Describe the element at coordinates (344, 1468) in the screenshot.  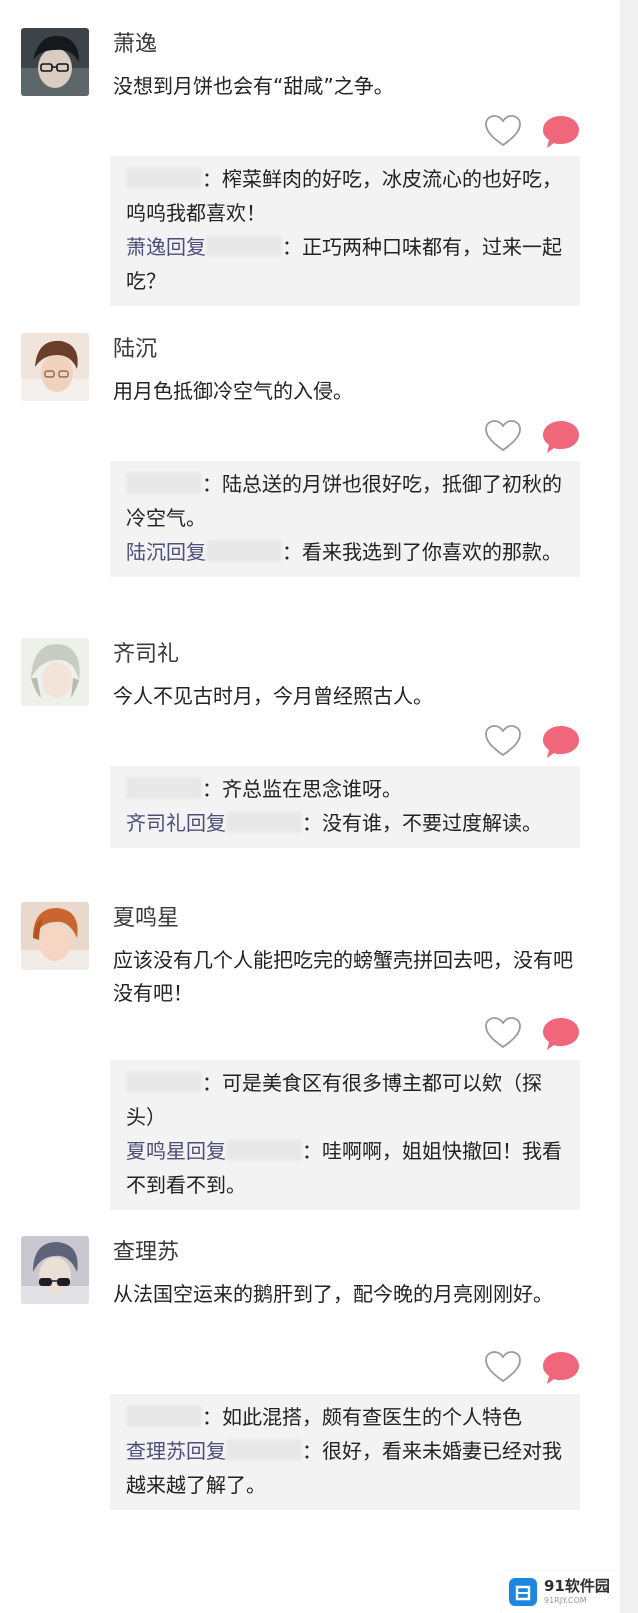
I see `reply-line: 查理苏回复 ：很好，看来未婚妻已经对我越来越了解了。` at that location.